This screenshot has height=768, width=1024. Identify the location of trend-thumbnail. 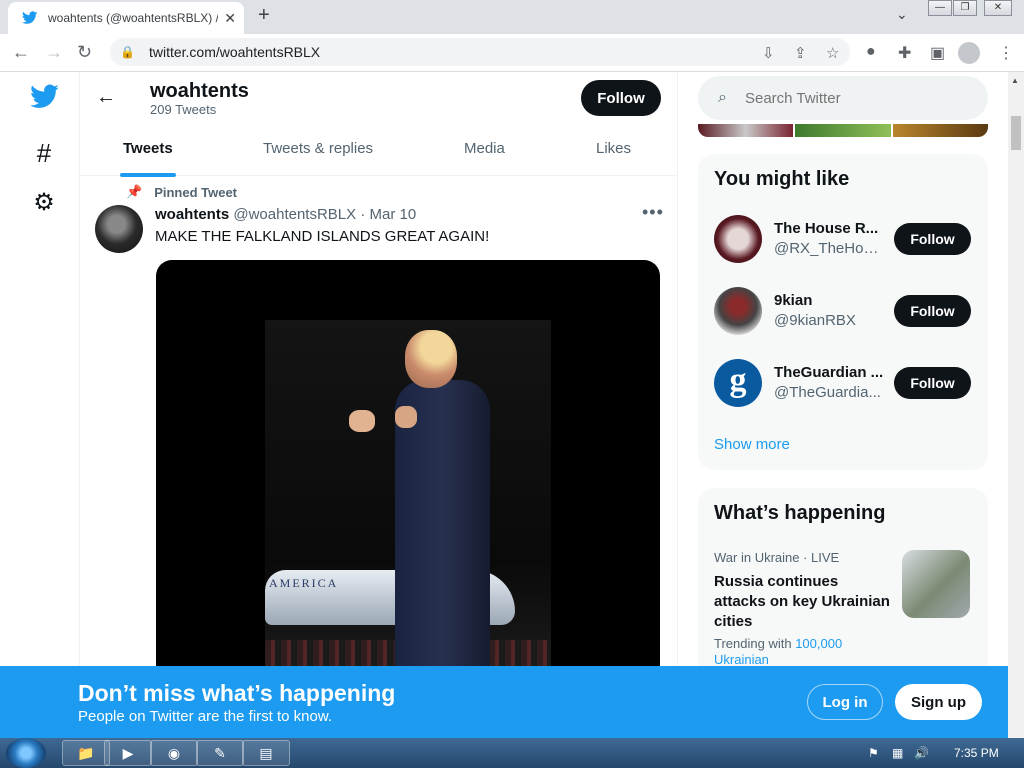
(936, 584).